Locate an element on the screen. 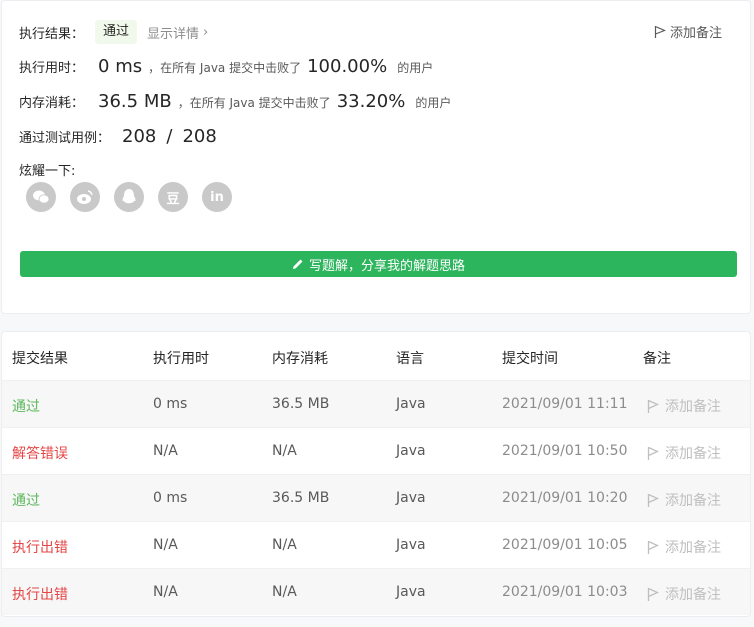  table-row: 执行出错 N/A N/A Java 2021/09/01 10:05 添加备注 is located at coordinates (376, 544).